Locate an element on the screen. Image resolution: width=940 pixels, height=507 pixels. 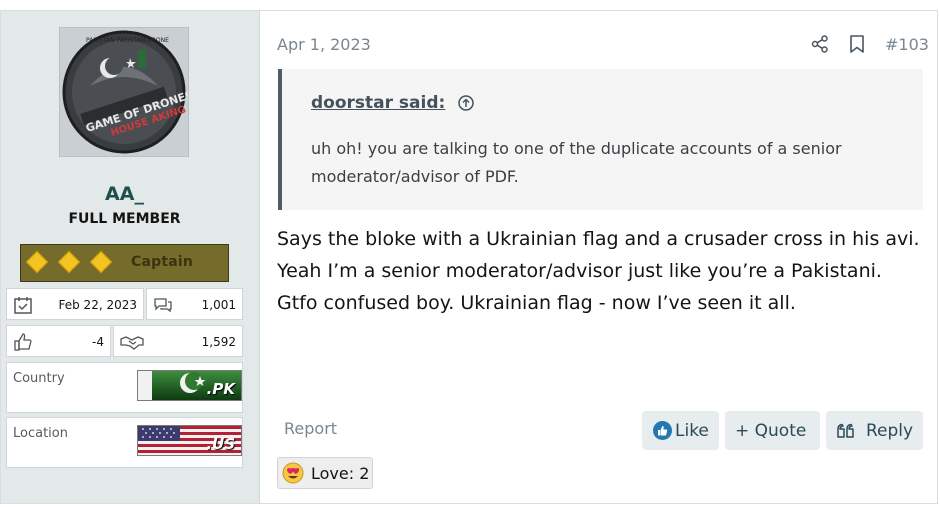
post-number-link: #103 is located at coordinates (907, 44).